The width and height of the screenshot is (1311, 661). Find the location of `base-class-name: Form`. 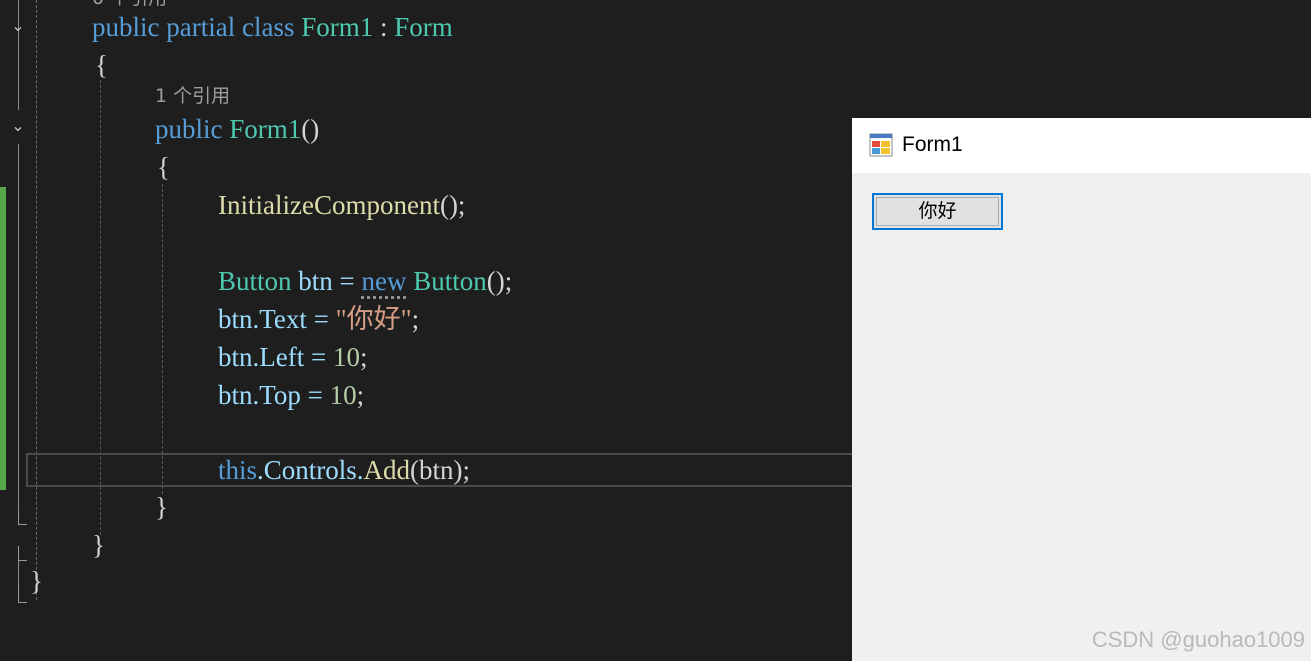

base-class-name: Form is located at coordinates (423, 27).